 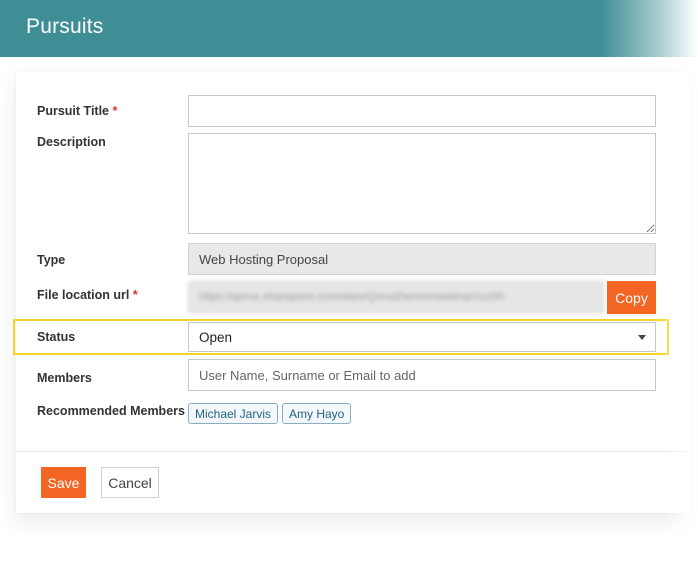 What do you see at coordinates (422, 259) in the screenshot?
I see `type-input` at bounding box center [422, 259].